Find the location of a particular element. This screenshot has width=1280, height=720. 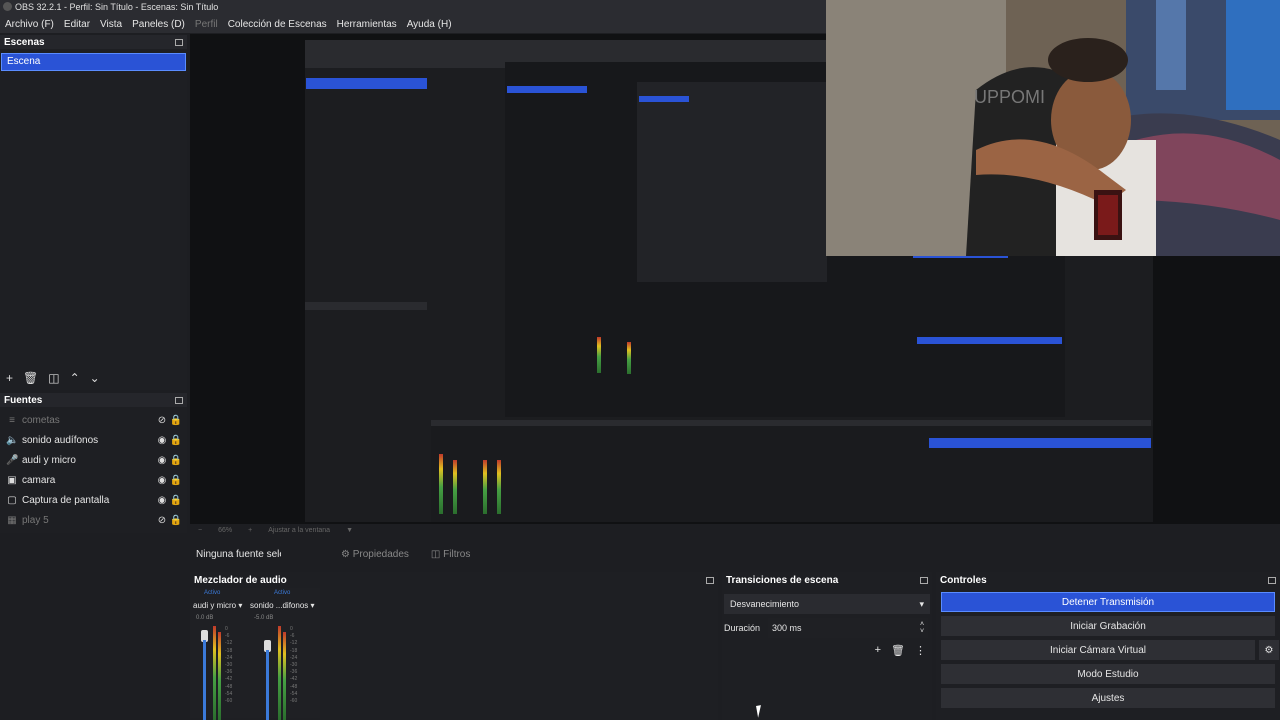

remove-transition-icon: 🗑 is located at coordinates (898, 650).